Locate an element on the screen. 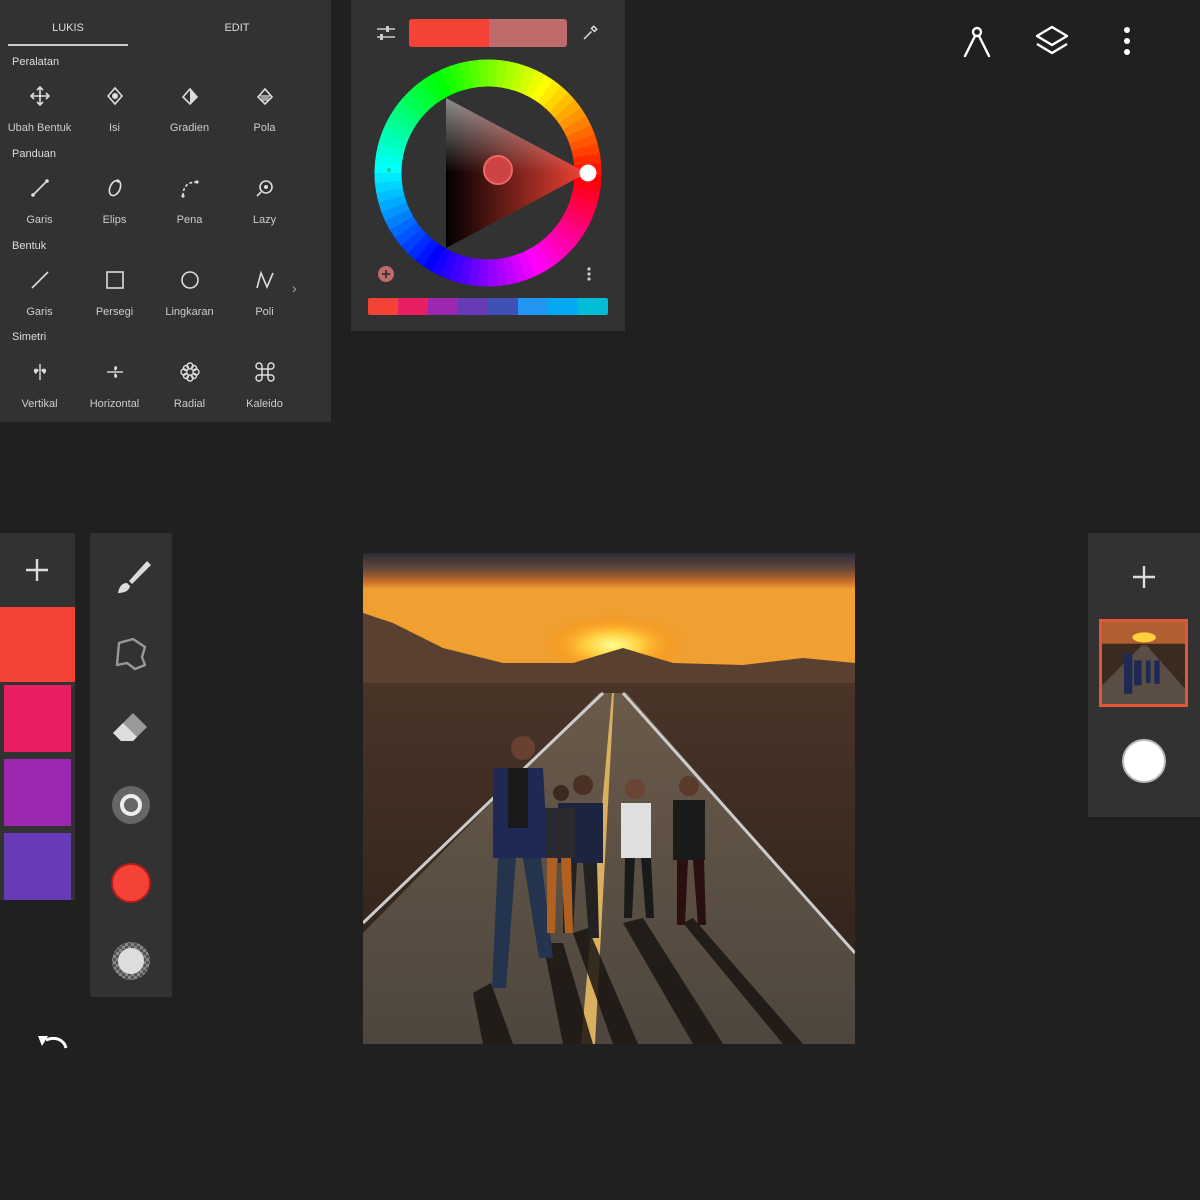  tool-pattern: Pola is located at coordinates (264, 109).